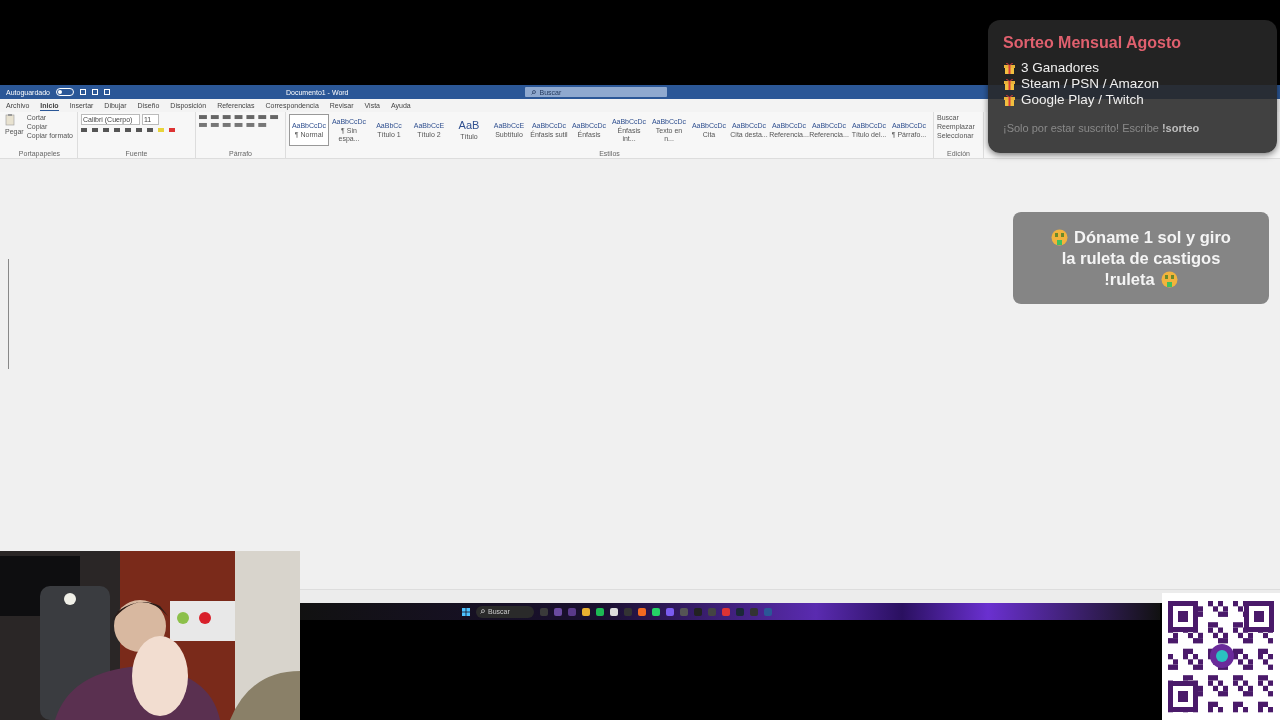  Describe the element at coordinates (1093, 43) in the screenshot. I see `giveaway-title: Sorteo Mensual Agosto` at that location.